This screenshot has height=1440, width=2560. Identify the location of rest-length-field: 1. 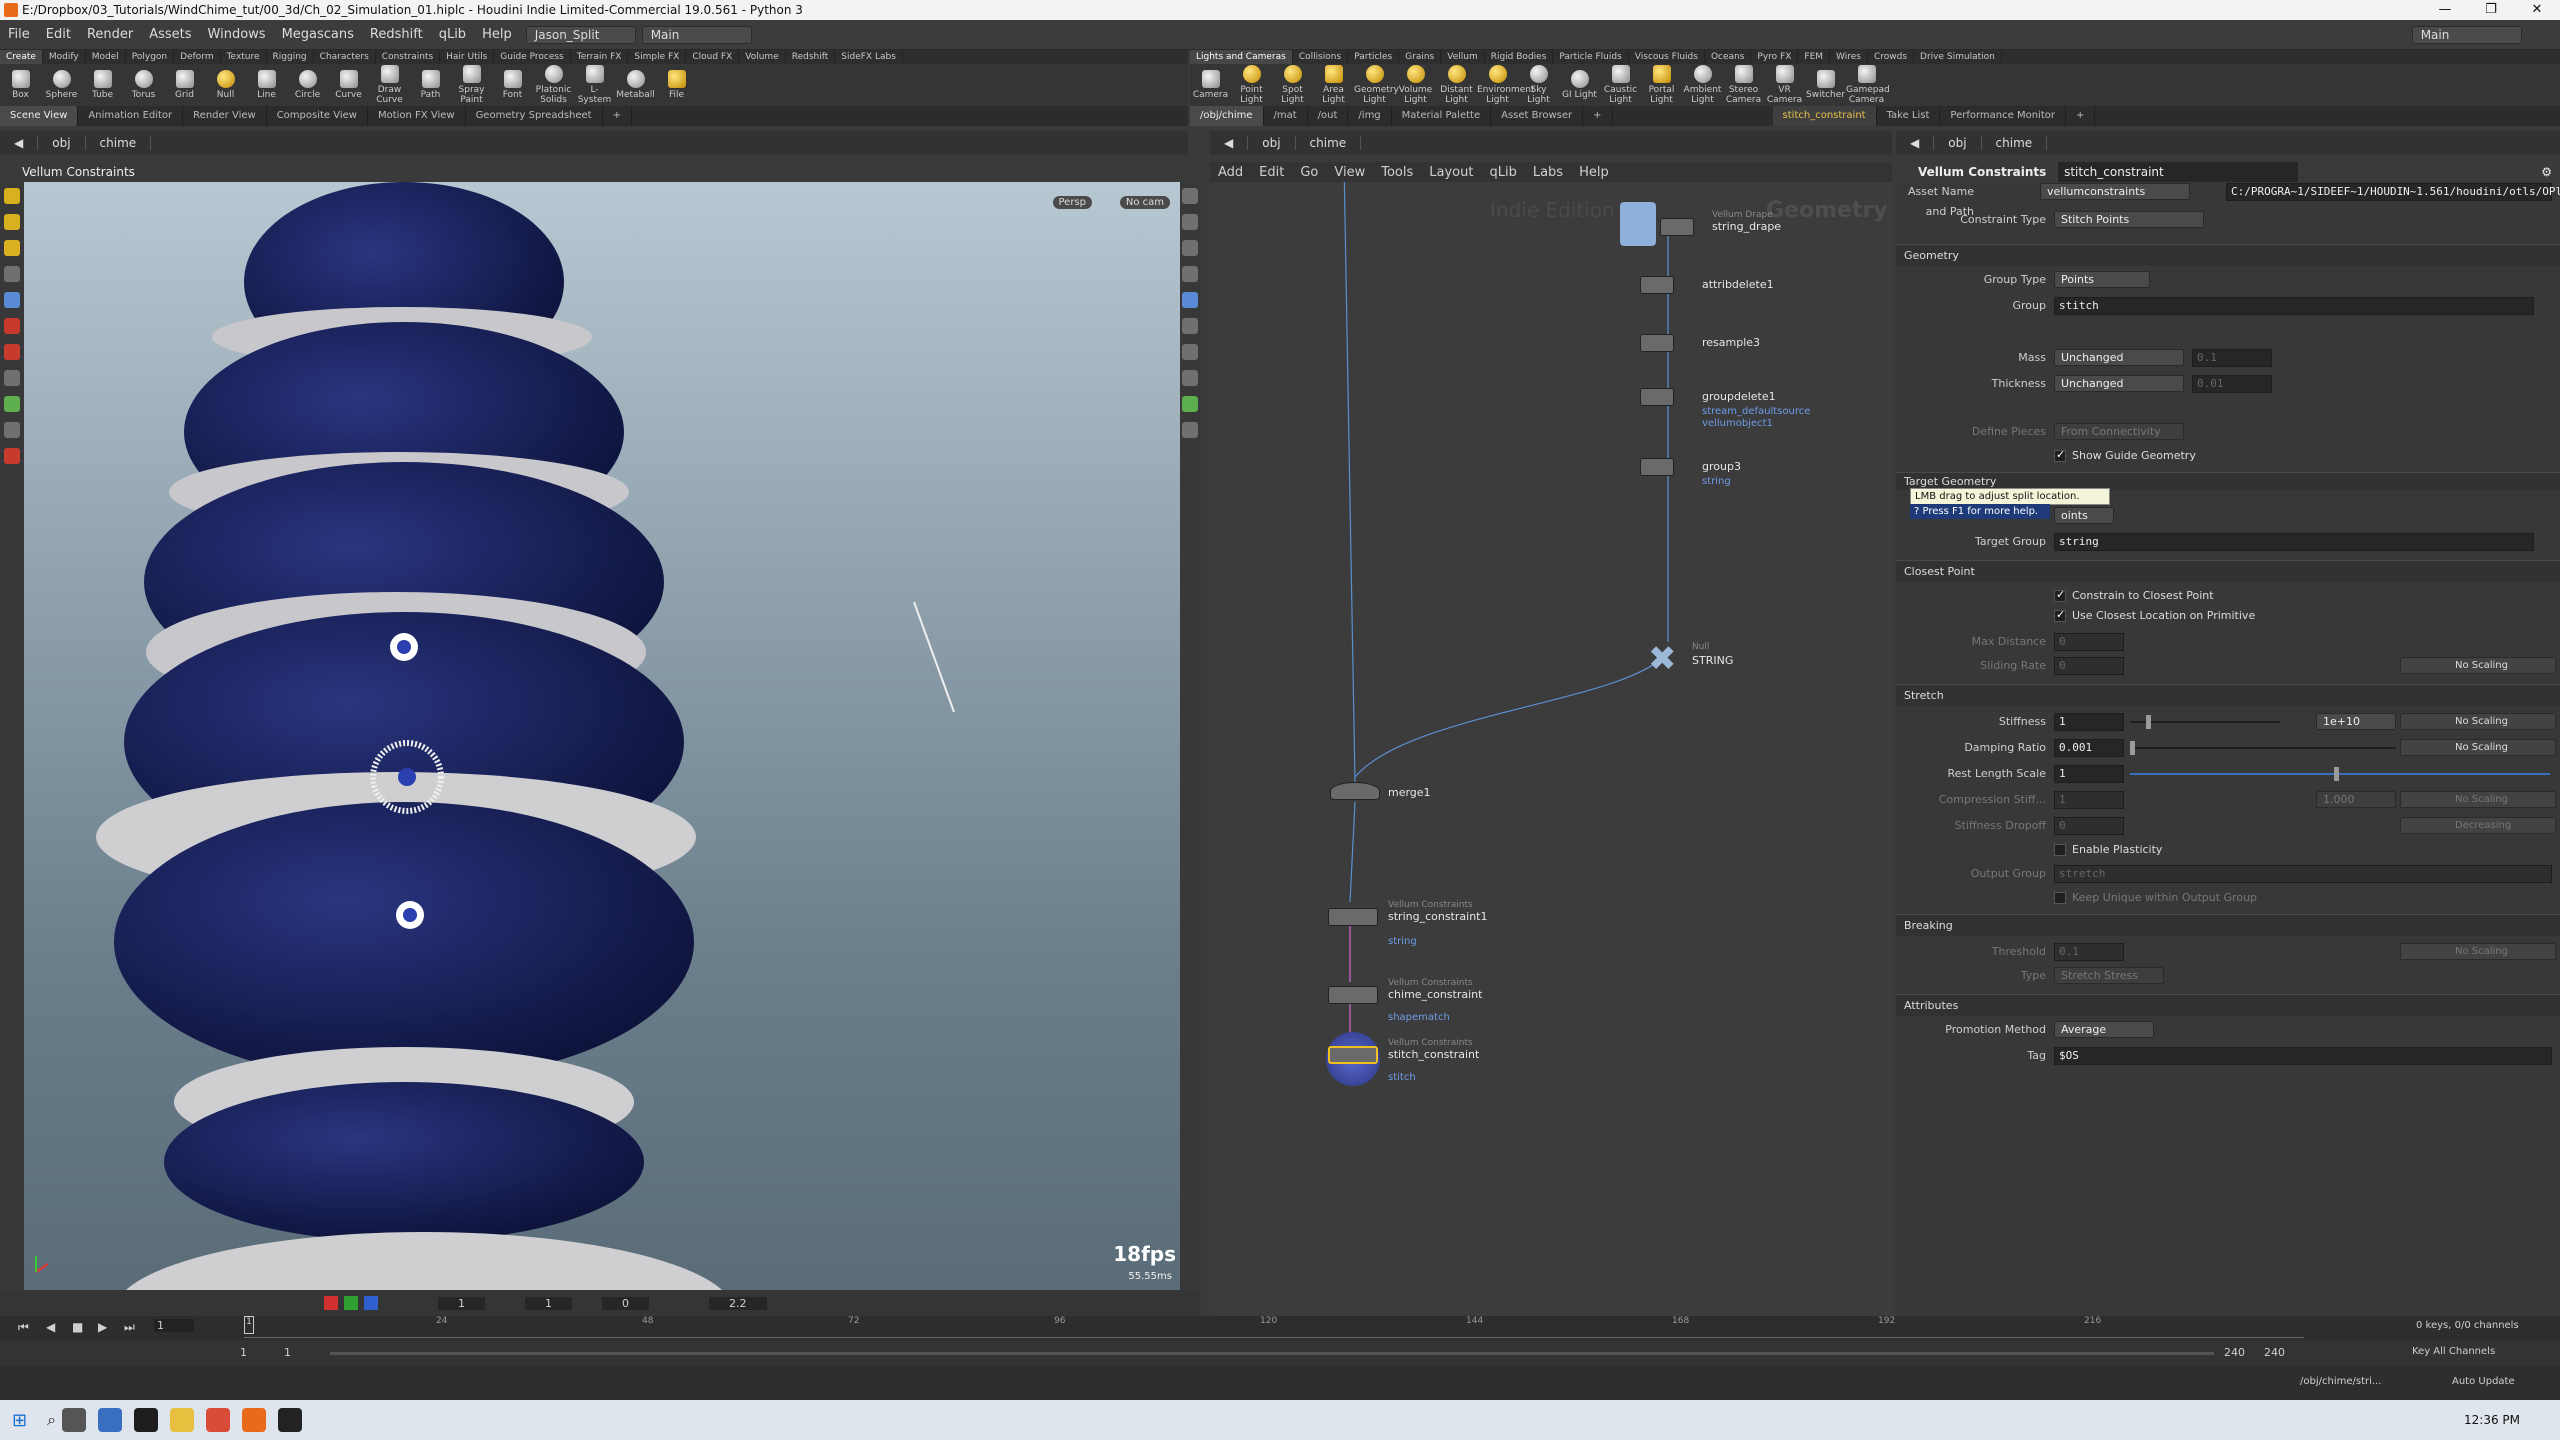
(2089, 774).